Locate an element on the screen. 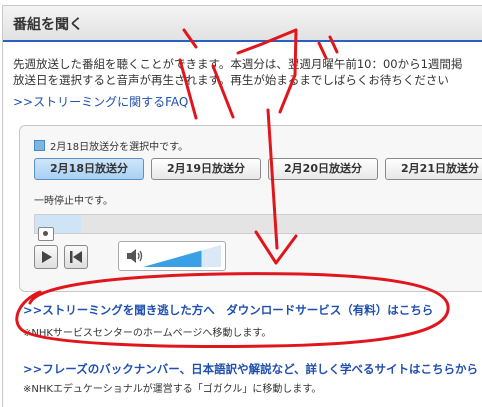 Image resolution: width=482 pixels, height=407 pixels. volume-control is located at coordinates (172, 256).